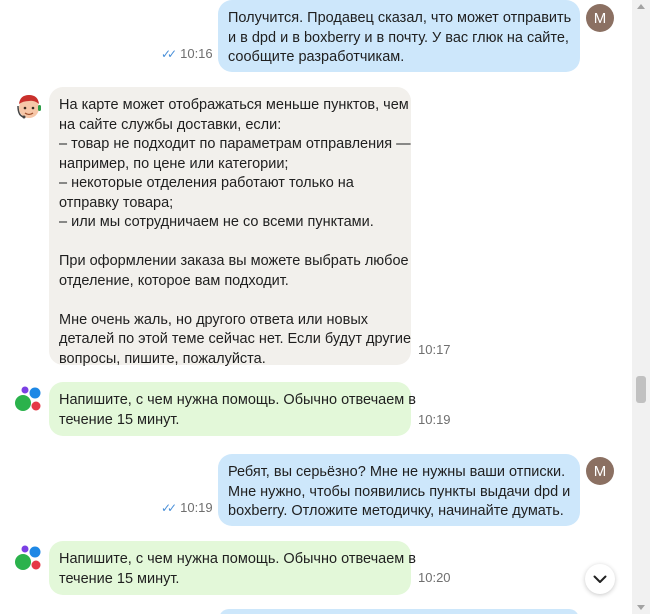  Describe the element at coordinates (29, 107) in the screenshot. I see `support-agent-avatar-icon` at that location.